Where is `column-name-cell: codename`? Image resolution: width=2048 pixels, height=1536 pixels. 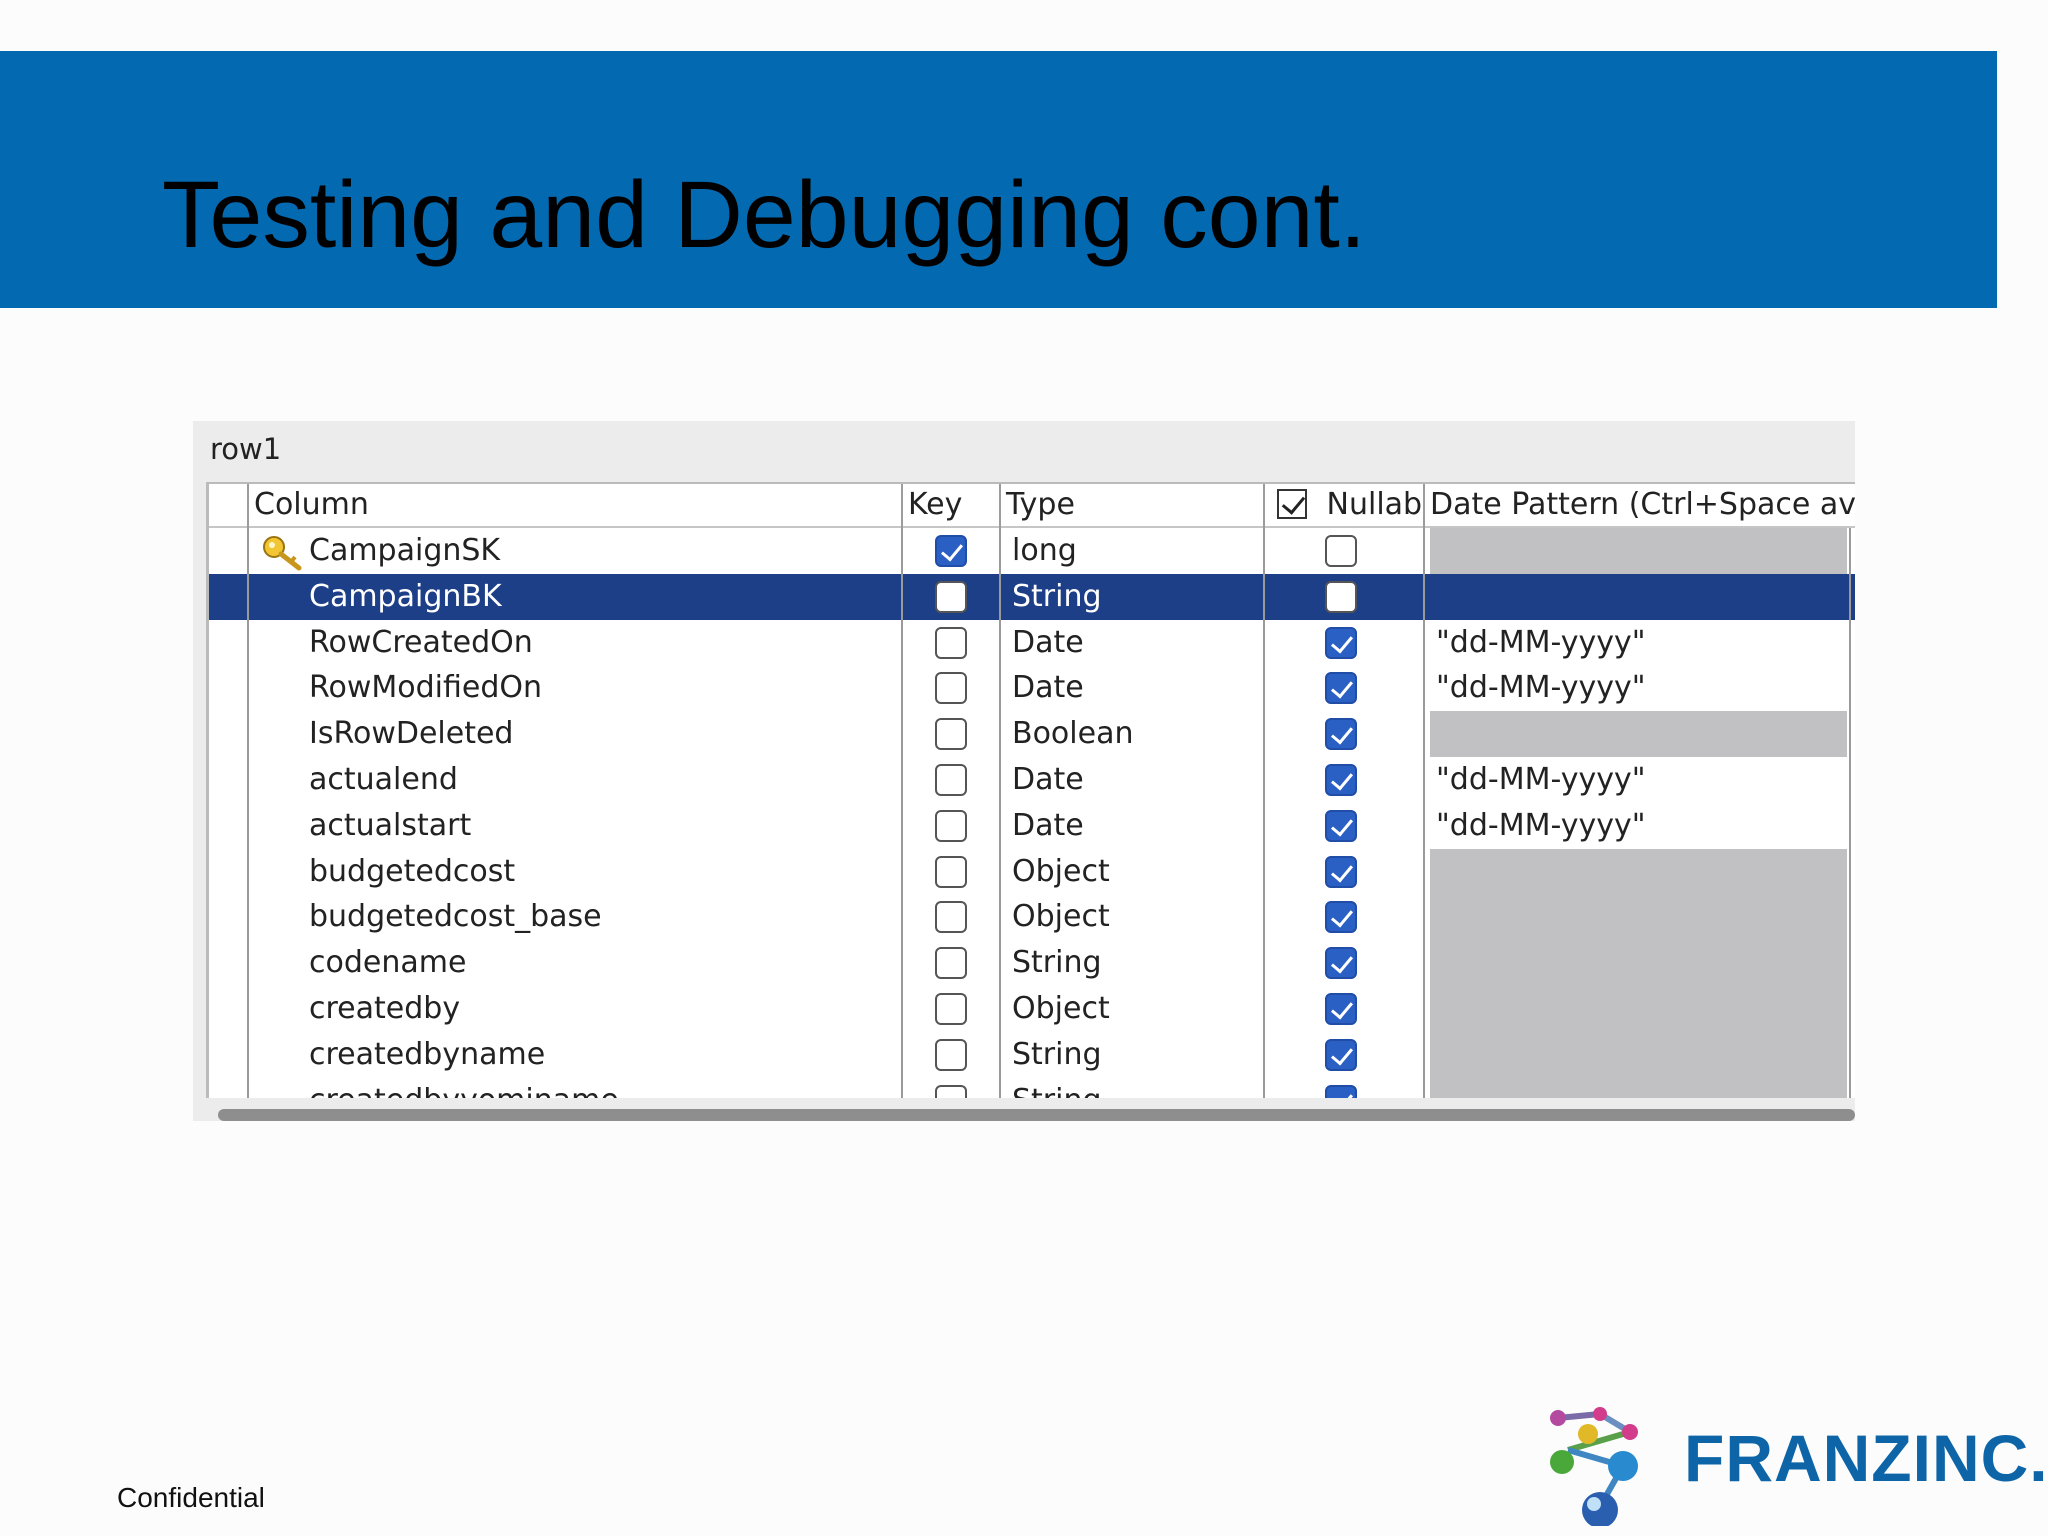
column-name-cell: codename is located at coordinates (604, 963).